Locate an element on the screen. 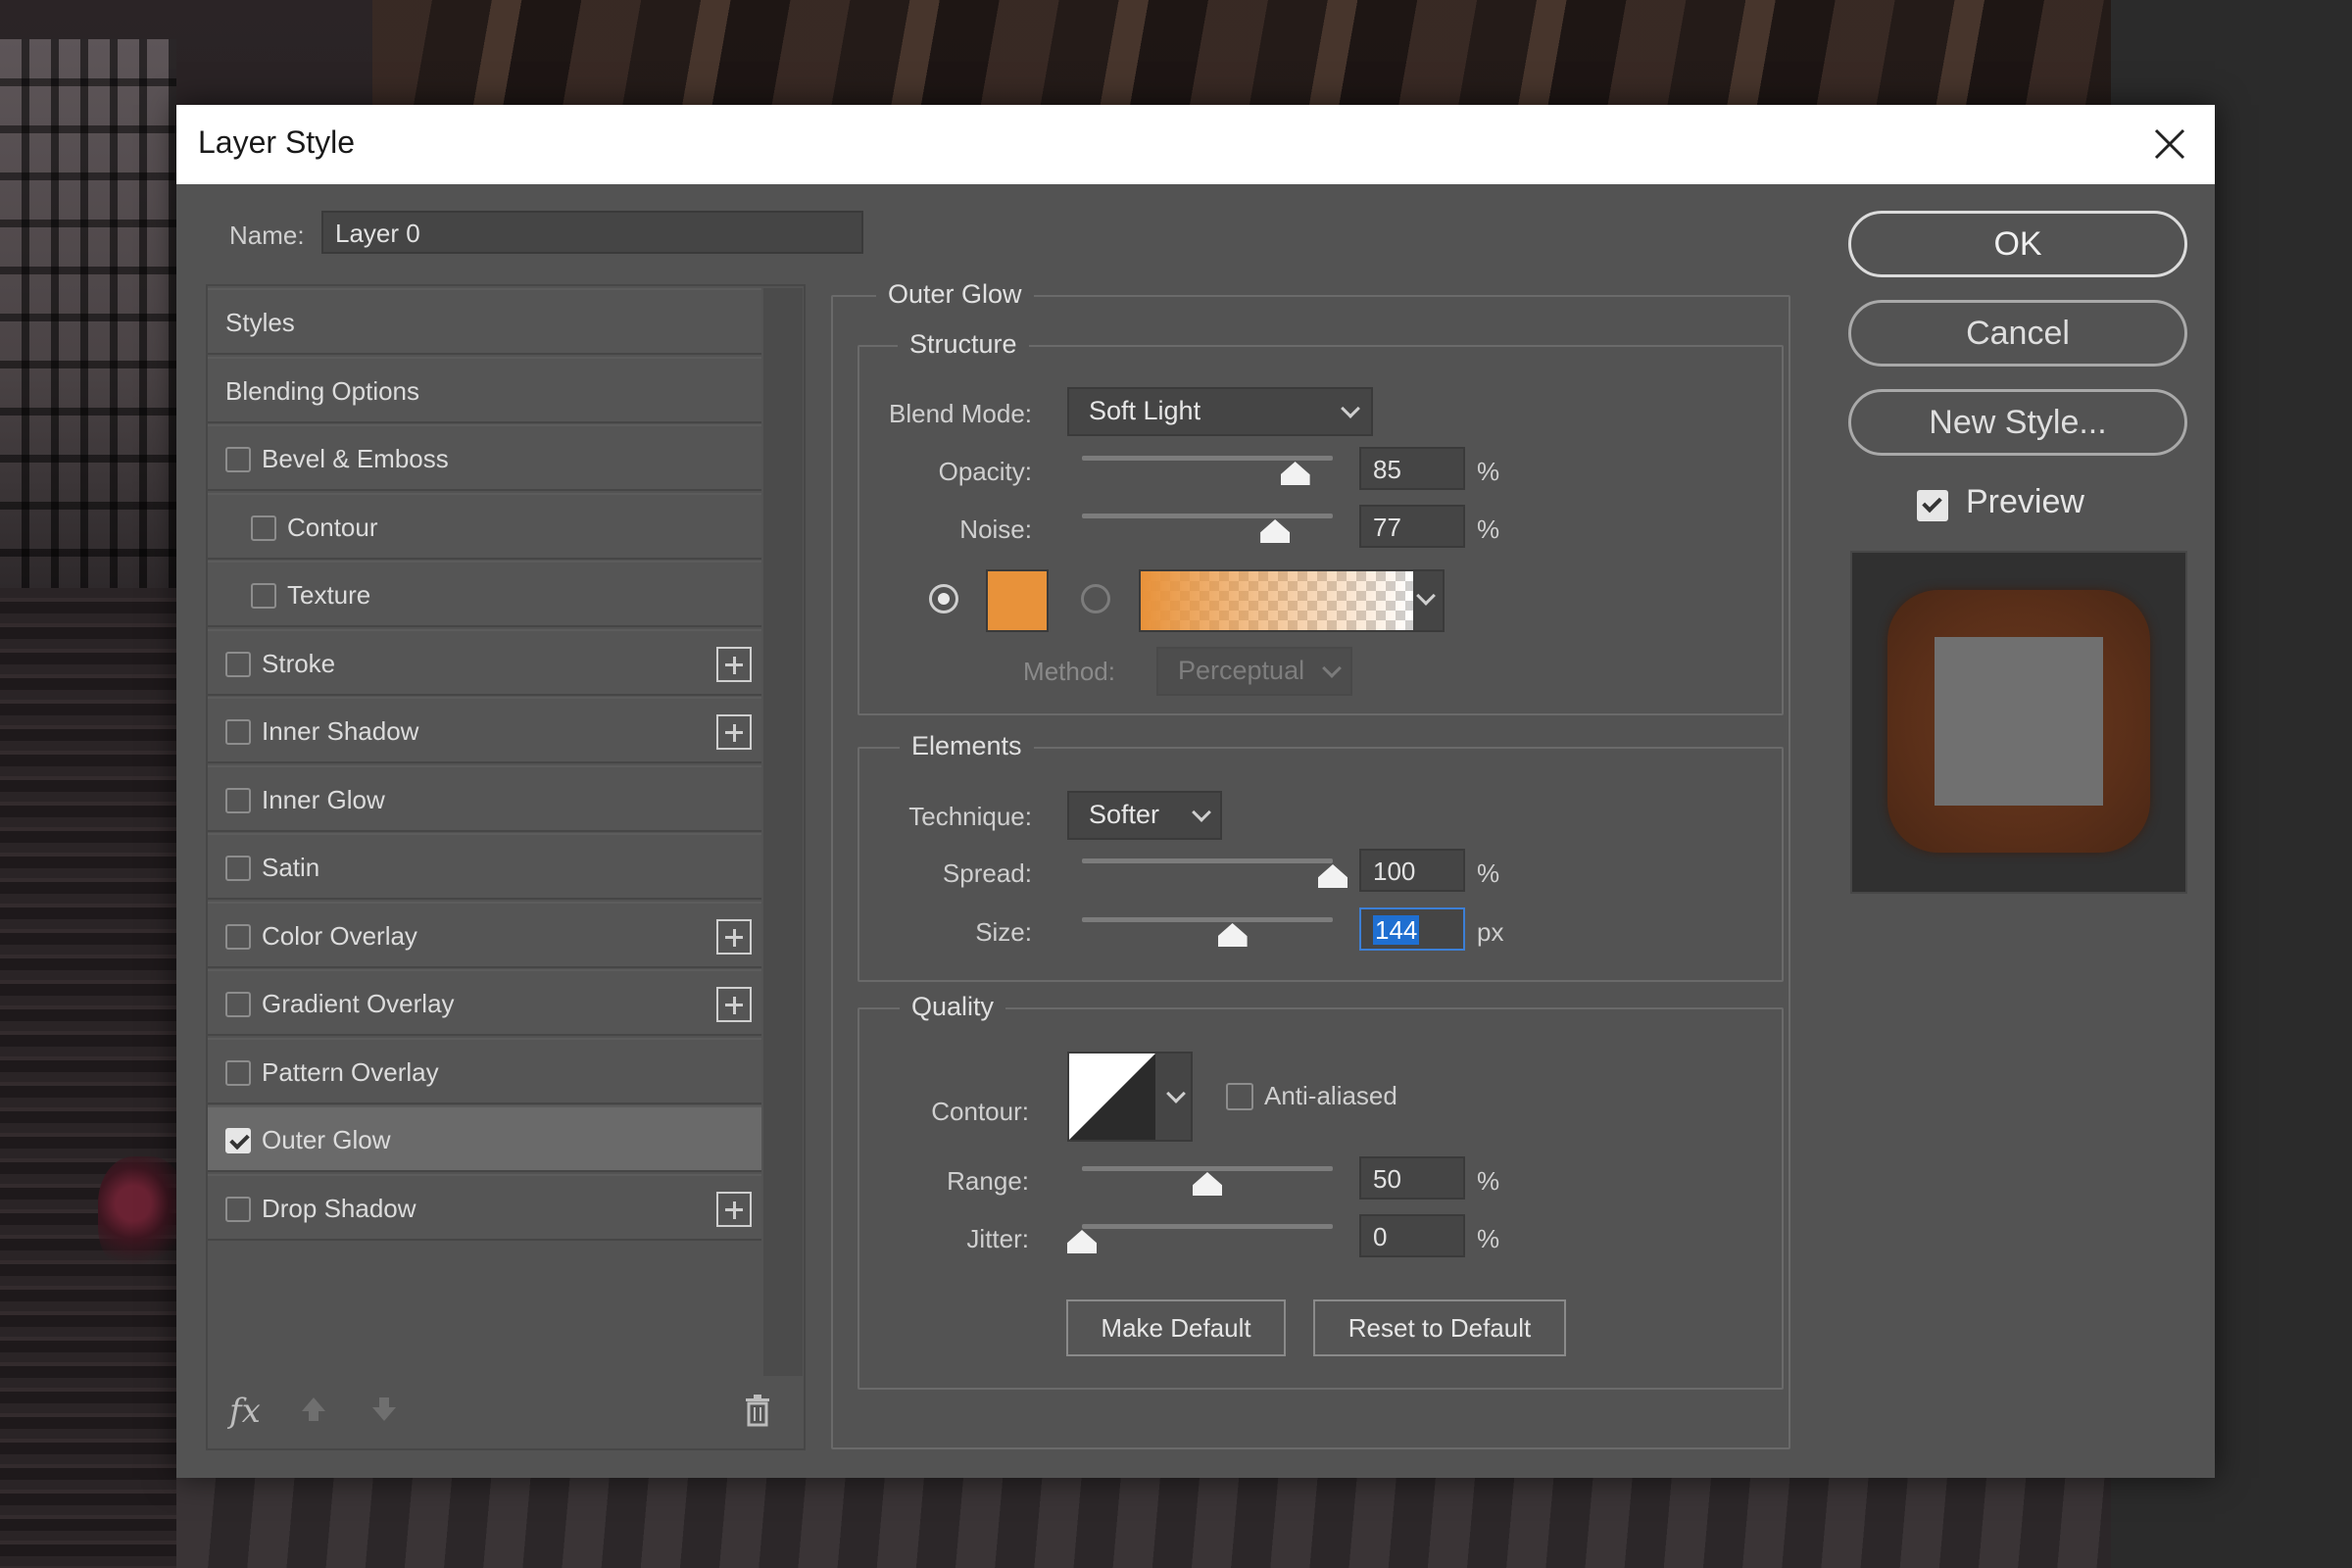 Image resolution: width=2352 pixels, height=1568 pixels. style-item-label: Inner Shadow is located at coordinates (340, 731).